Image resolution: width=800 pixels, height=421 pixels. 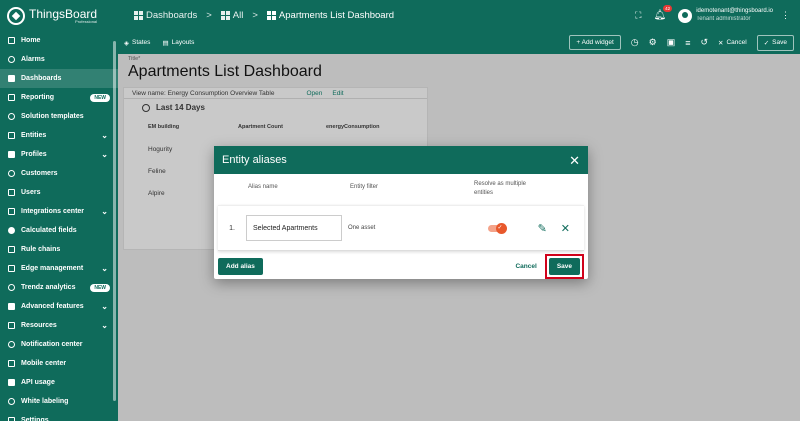 I want to click on sidebar-item-api-usage: API usage, so click(x=59, y=382).